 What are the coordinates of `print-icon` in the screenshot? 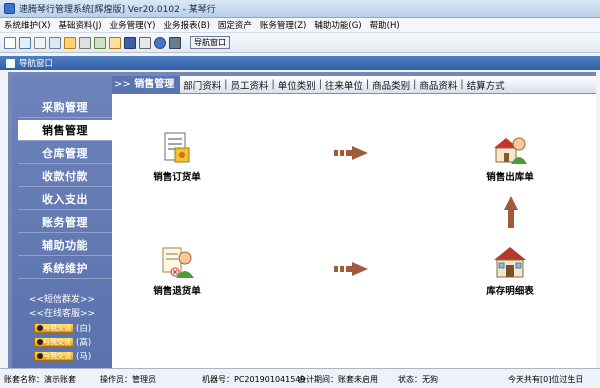 It's located at (40, 42).